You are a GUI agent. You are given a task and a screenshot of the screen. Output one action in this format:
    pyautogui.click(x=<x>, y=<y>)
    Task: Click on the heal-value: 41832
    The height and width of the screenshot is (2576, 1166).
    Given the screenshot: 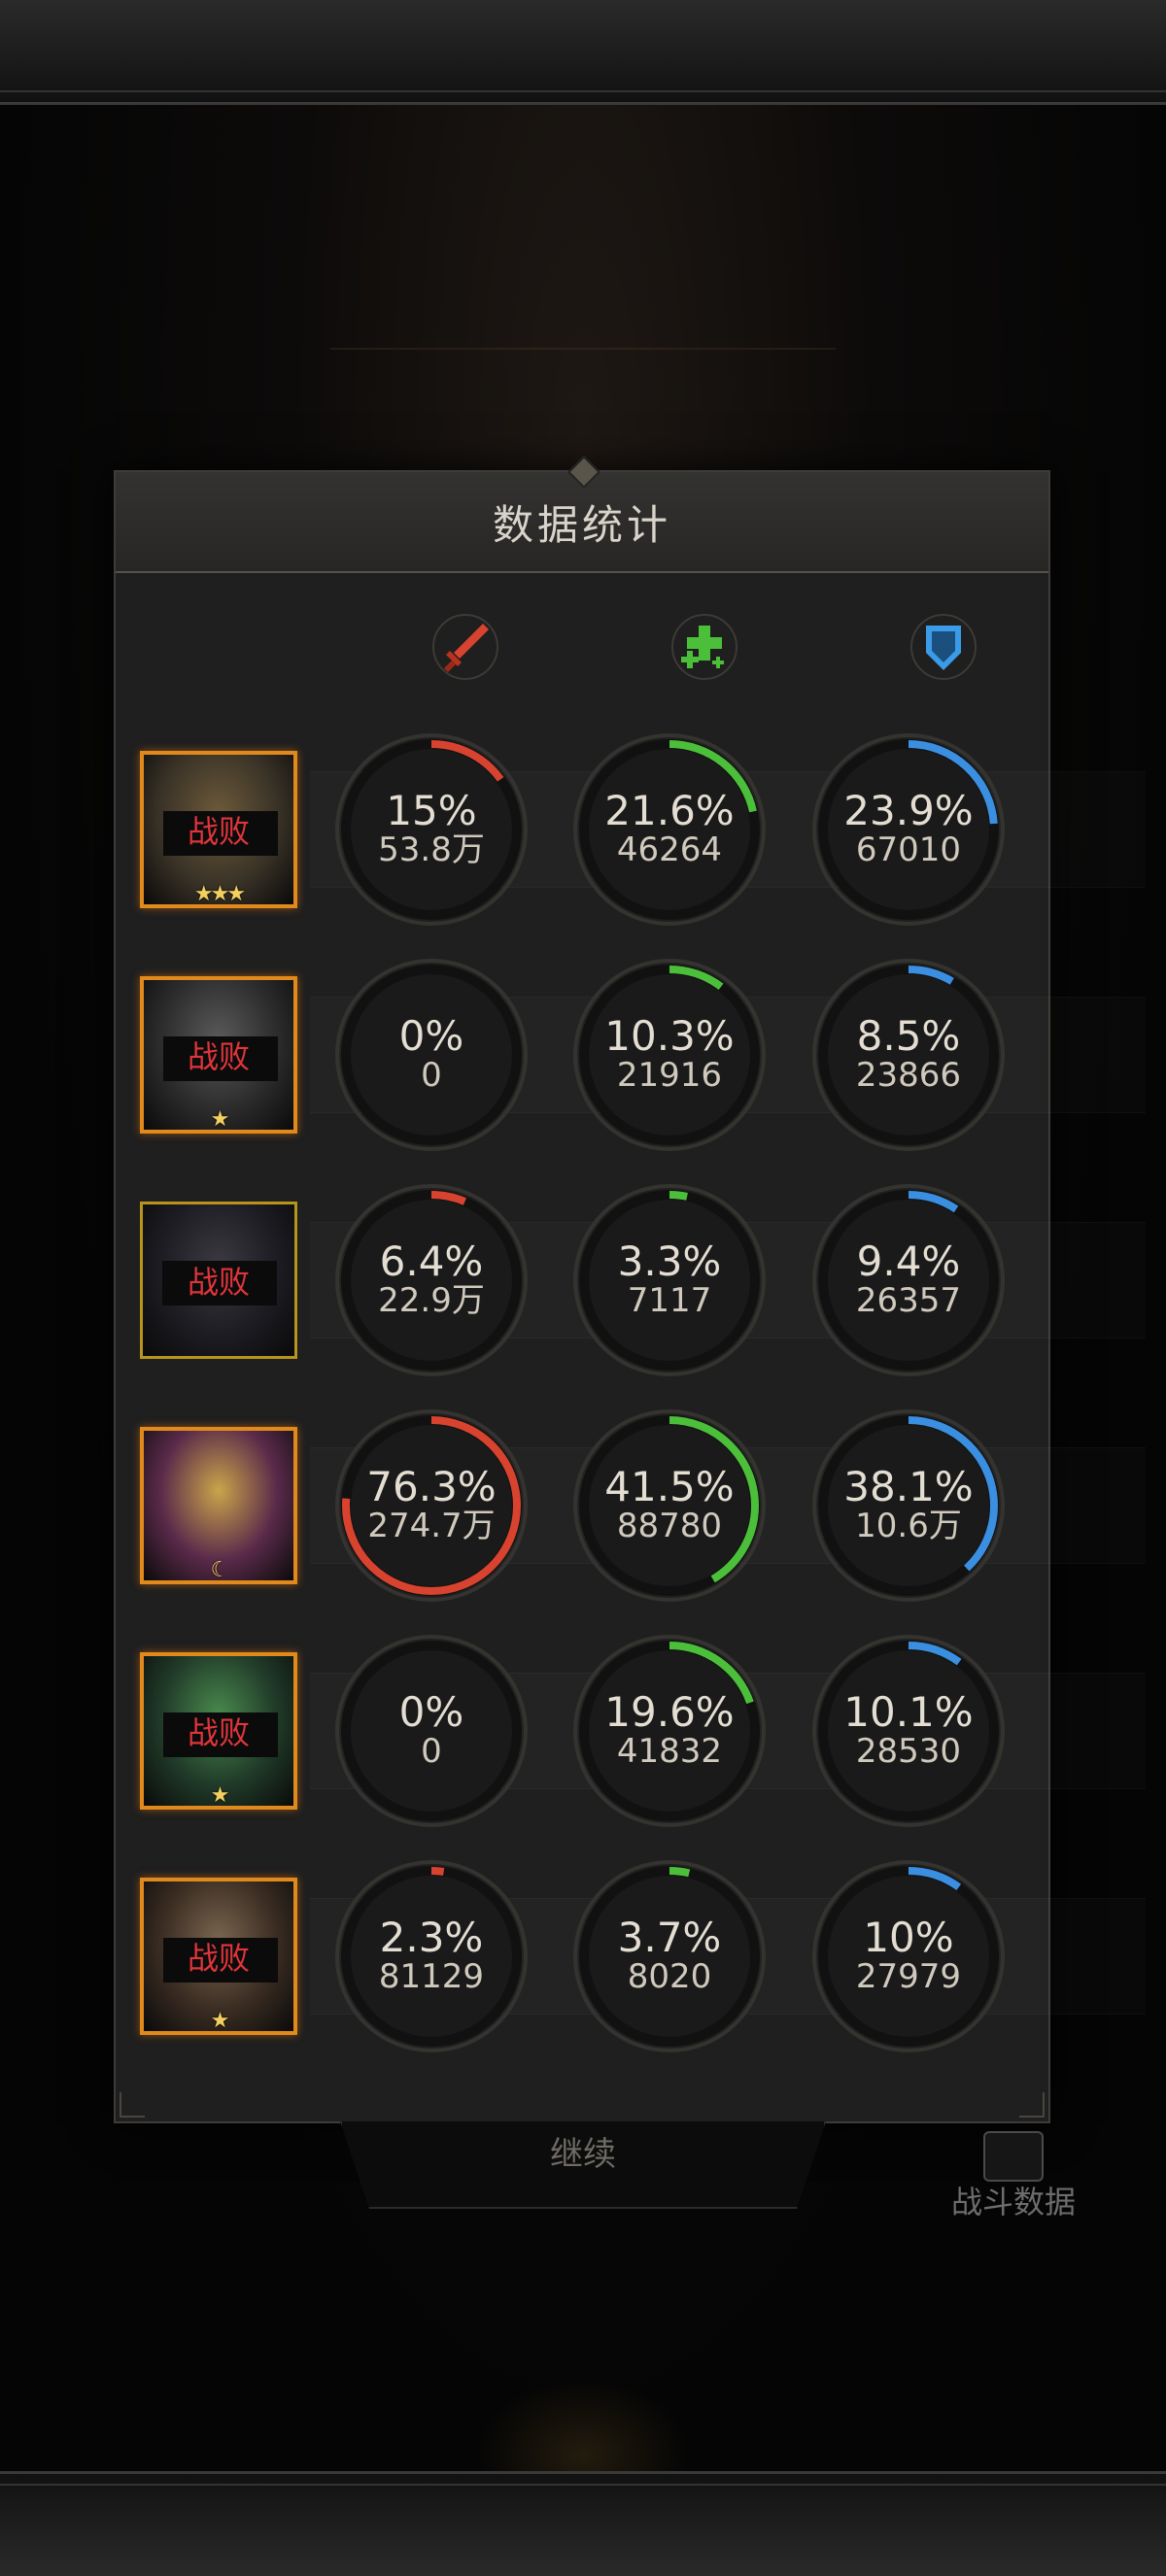 What is the action you would take?
    pyautogui.click(x=669, y=1751)
    